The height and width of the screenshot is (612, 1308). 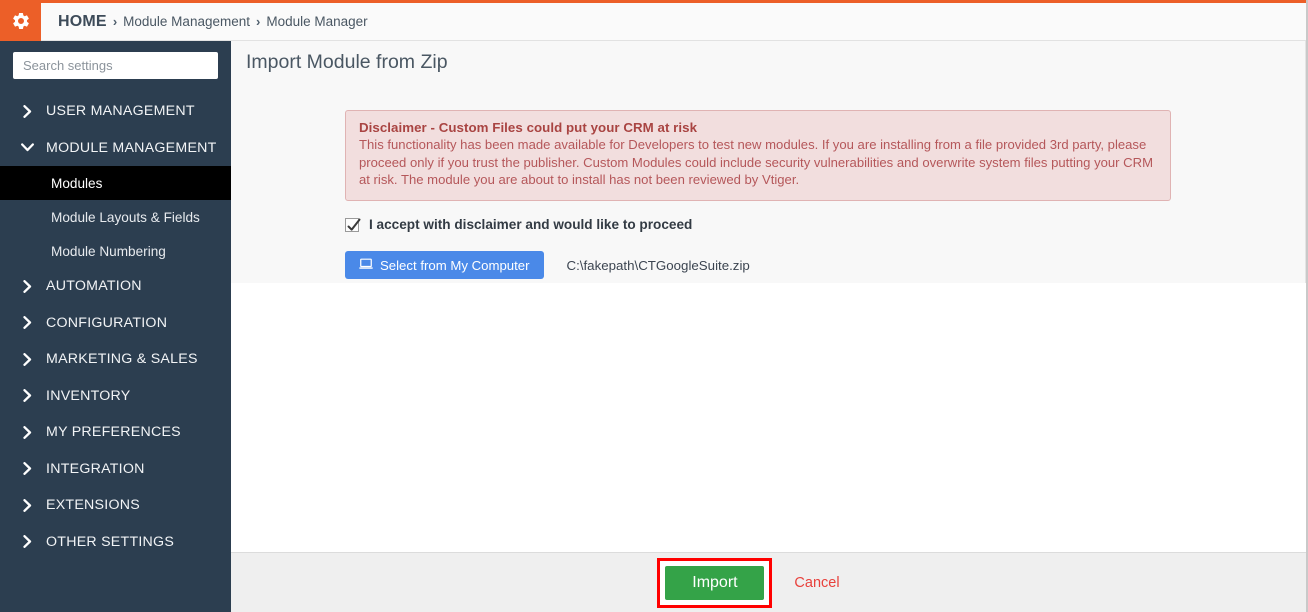 What do you see at coordinates (455, 265) in the screenshot?
I see `select-button-label: Select from My Computer` at bounding box center [455, 265].